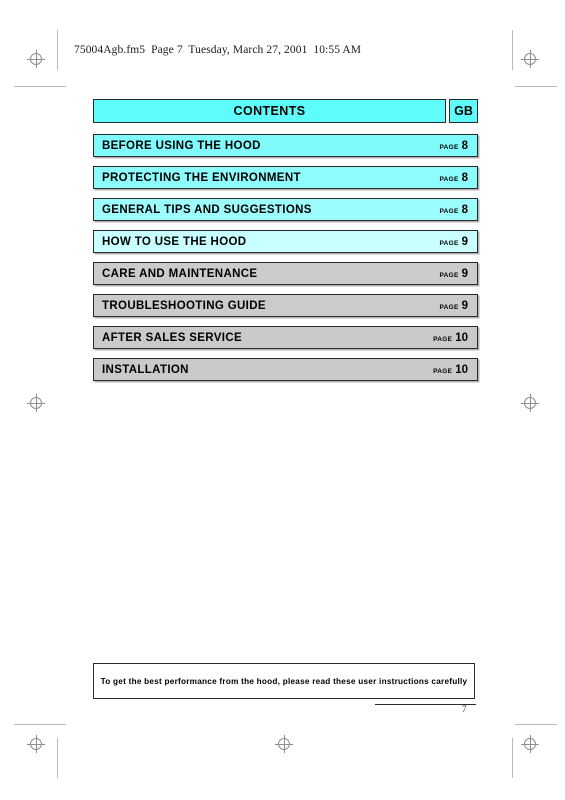 This screenshot has height=800, width=565. I want to click on toc-entry-4: HOW TO USE THE HOOD PAGE 9, so click(285, 241).